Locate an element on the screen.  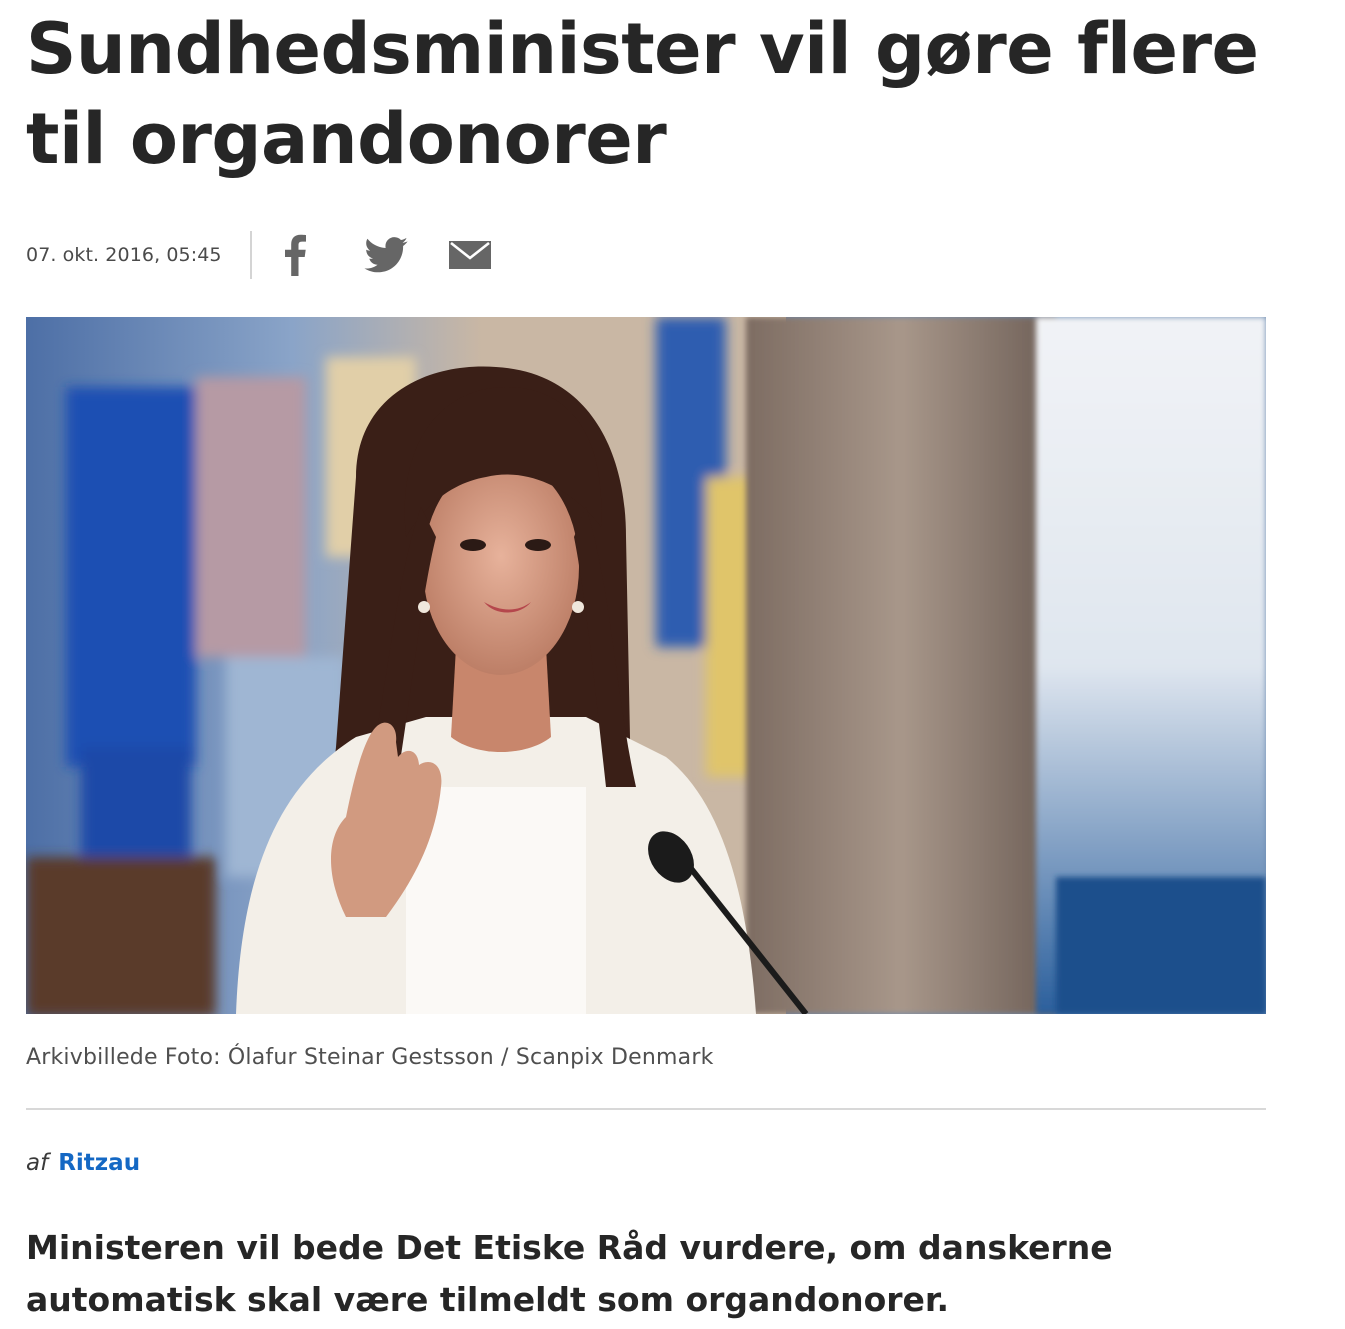
twitter-icon is located at coordinates (386, 255).